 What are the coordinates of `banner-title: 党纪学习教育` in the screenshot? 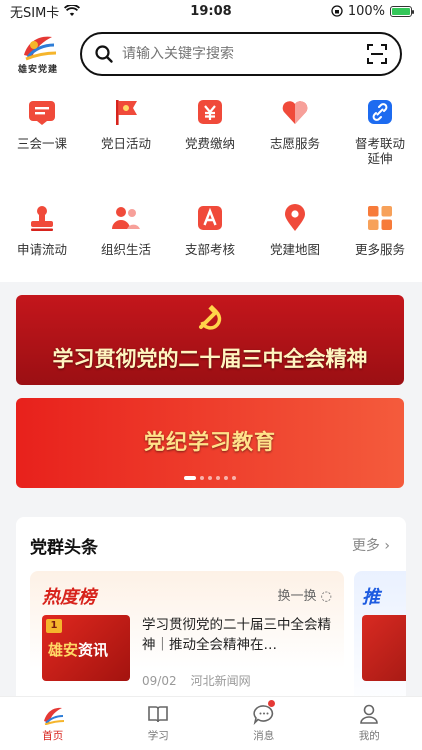 It's located at (210, 442).